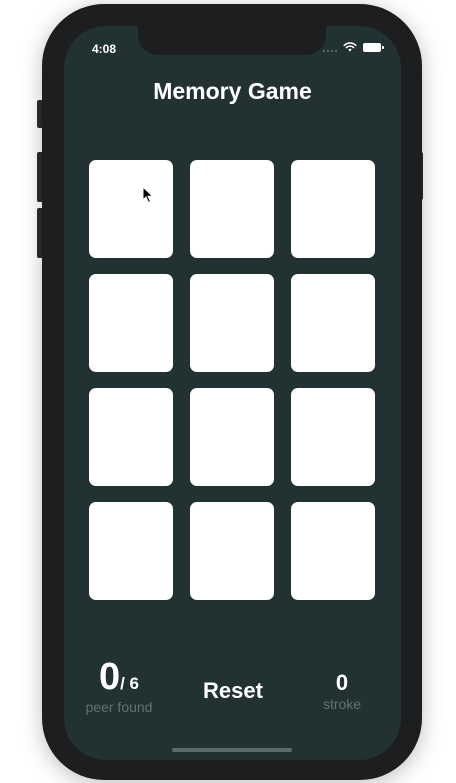 This screenshot has width=456, height=783. Describe the element at coordinates (130, 683) in the screenshot. I see `found-total: / 6` at that location.